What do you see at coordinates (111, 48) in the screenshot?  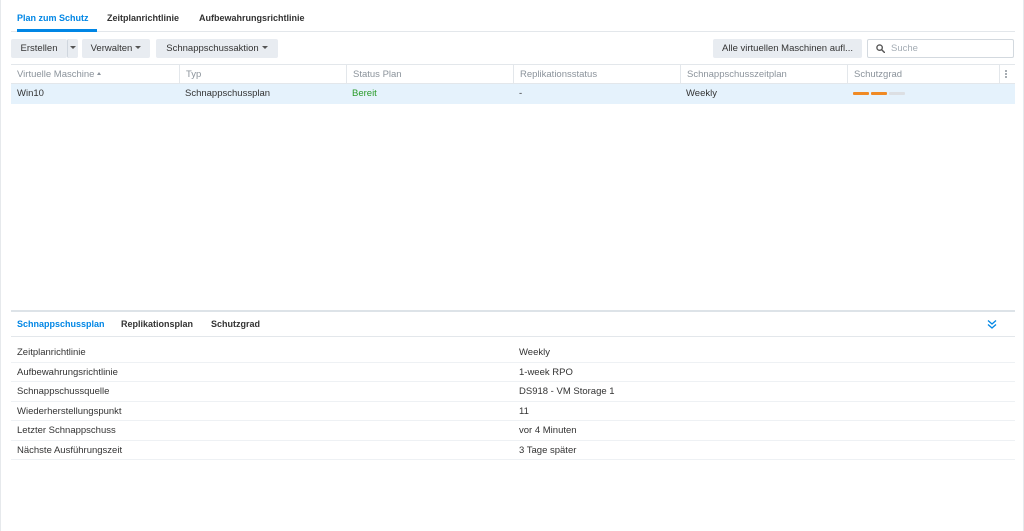 I see `manage-button-label: Verwalten` at bounding box center [111, 48].